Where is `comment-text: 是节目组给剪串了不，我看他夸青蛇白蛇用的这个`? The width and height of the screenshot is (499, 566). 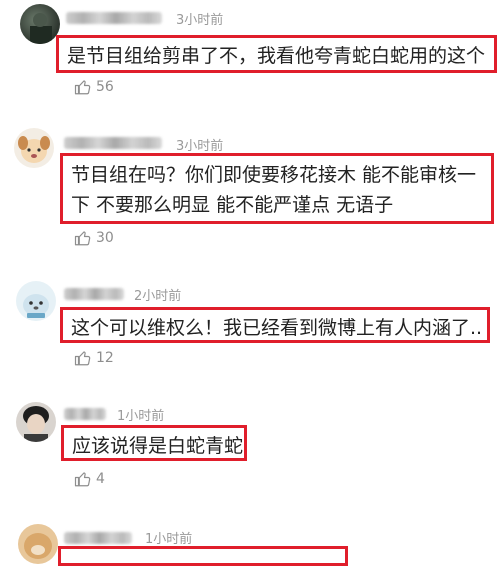 comment-text: 是节目组给剪串了不，我看他夸青蛇白蛇用的这个 is located at coordinates (276, 54).